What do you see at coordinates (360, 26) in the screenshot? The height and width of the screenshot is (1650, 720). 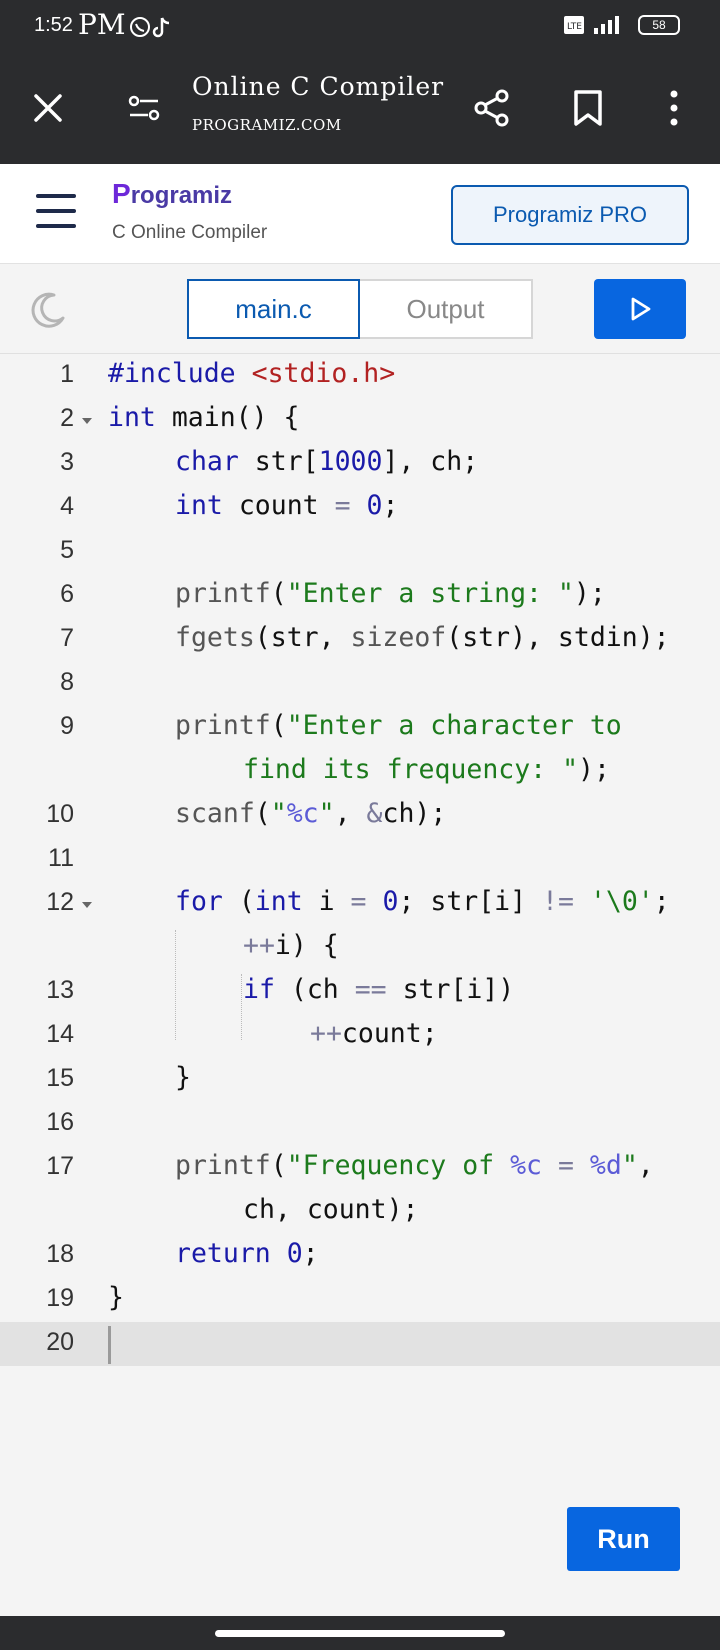 I see `status-bar: 1:52 PM LTE 58` at bounding box center [360, 26].